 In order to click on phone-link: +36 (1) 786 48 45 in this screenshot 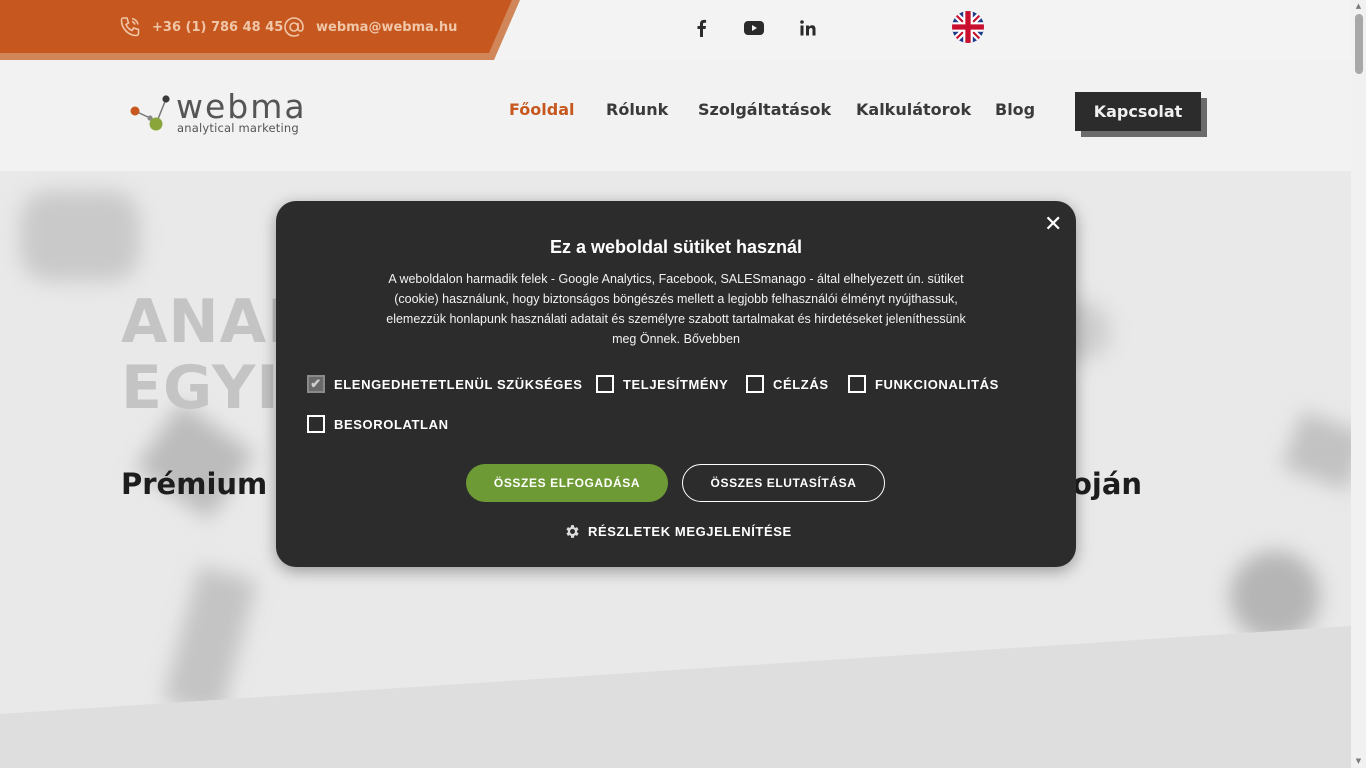, I will do `click(200, 27)`.